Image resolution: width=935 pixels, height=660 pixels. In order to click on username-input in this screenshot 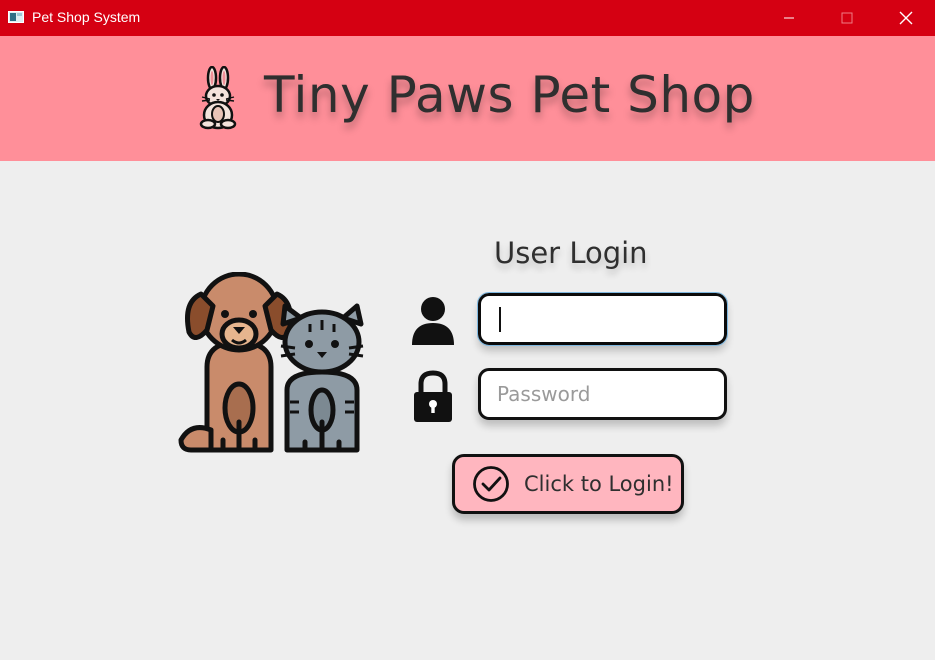, I will do `click(602, 319)`.